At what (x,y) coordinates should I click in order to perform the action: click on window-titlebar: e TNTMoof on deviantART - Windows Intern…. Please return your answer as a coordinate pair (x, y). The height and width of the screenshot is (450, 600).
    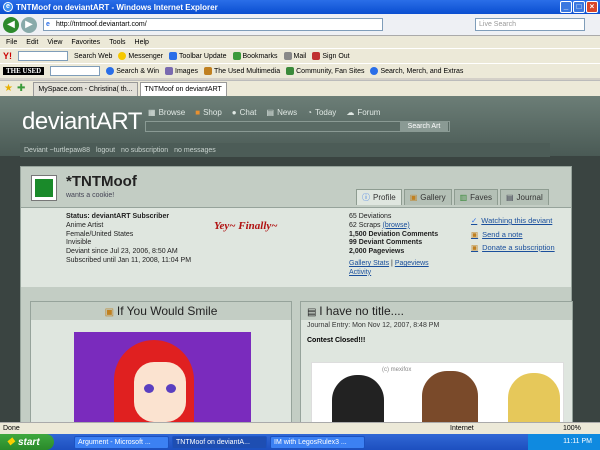
    Looking at the image, I should click on (300, 7).